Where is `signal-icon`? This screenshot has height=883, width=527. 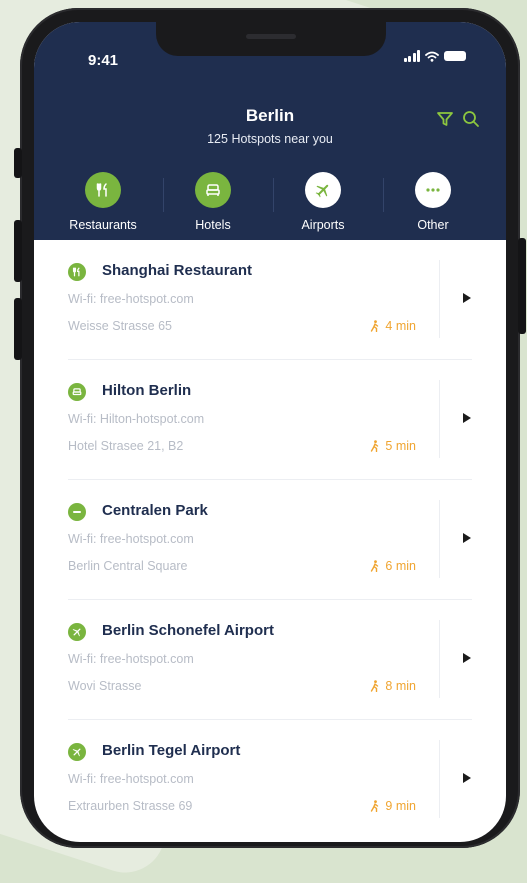 signal-icon is located at coordinates (411, 56).